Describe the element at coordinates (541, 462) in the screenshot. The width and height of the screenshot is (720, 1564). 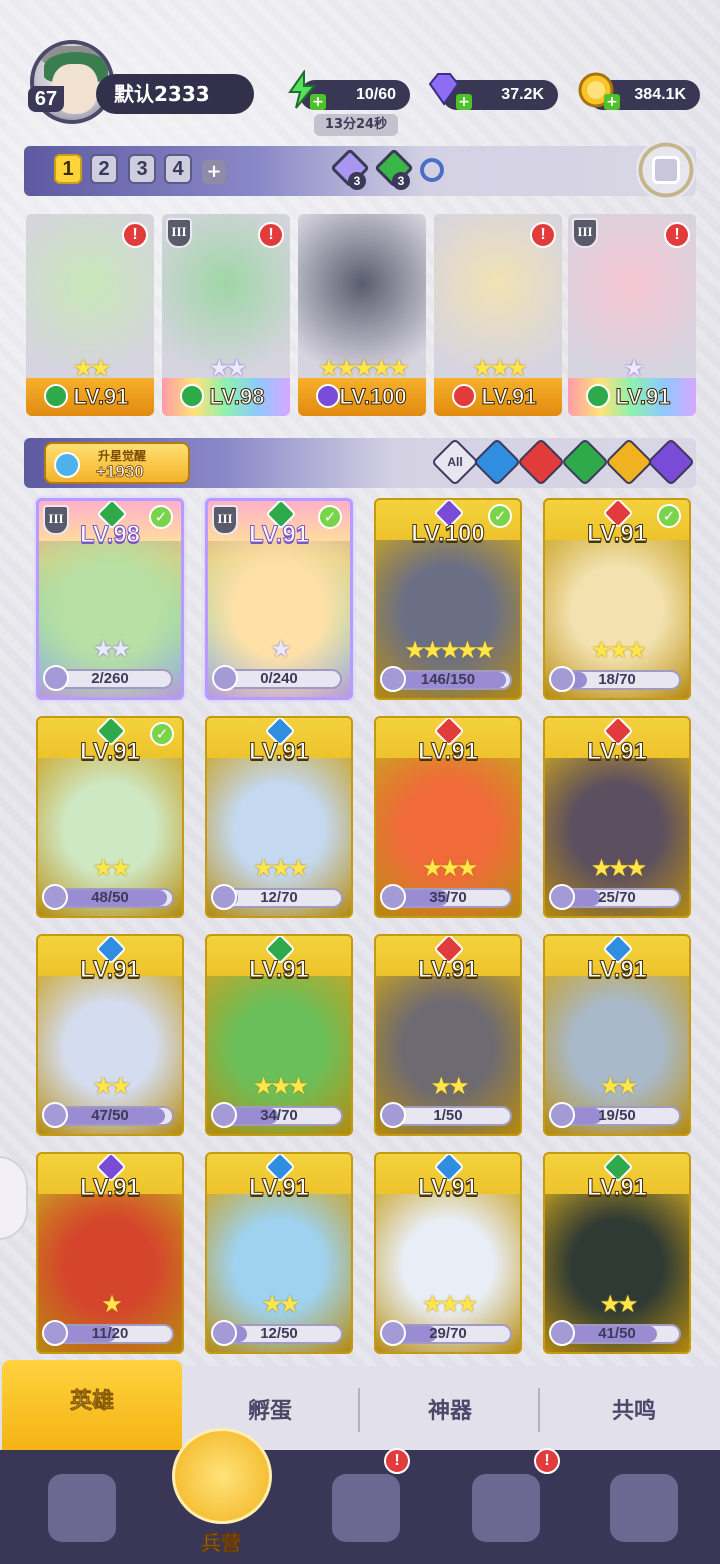
I see `filter-fire-icon` at that location.